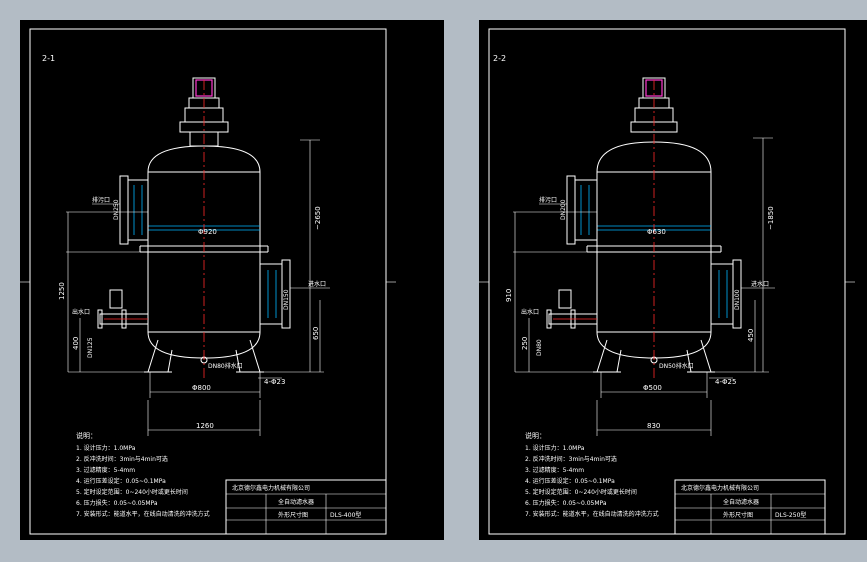 The width and height of the screenshot is (867, 562). Describe the element at coordinates (76, 343) in the screenshot. I see `dim-d2: 400` at that location.